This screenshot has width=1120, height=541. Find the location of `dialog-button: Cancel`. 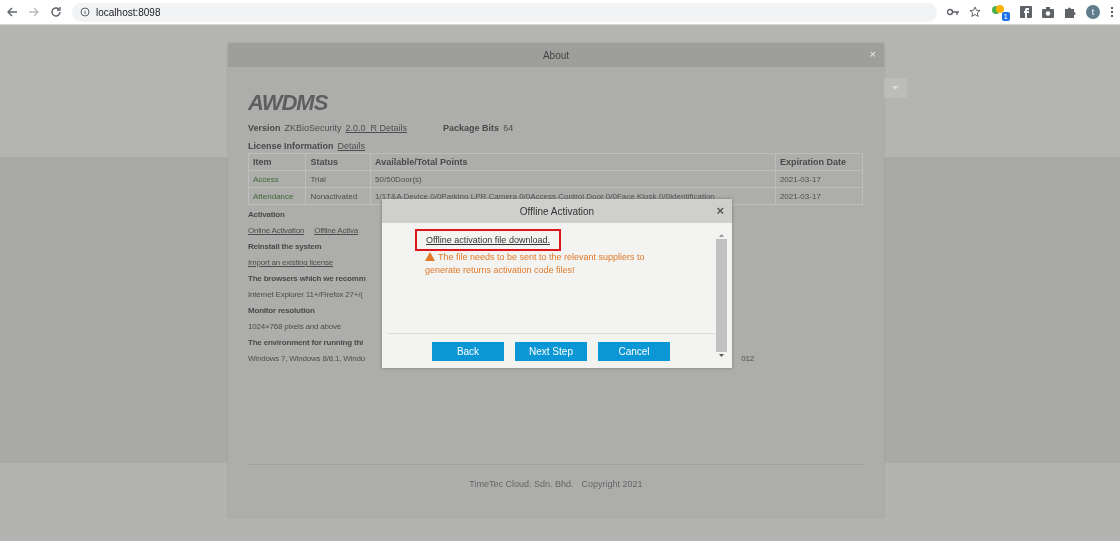

dialog-button: Cancel is located at coordinates (634, 351).